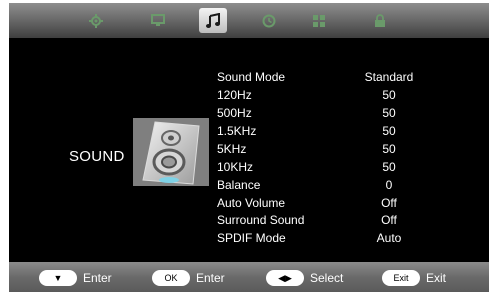  I want to click on clock-icon, so click(269, 20).